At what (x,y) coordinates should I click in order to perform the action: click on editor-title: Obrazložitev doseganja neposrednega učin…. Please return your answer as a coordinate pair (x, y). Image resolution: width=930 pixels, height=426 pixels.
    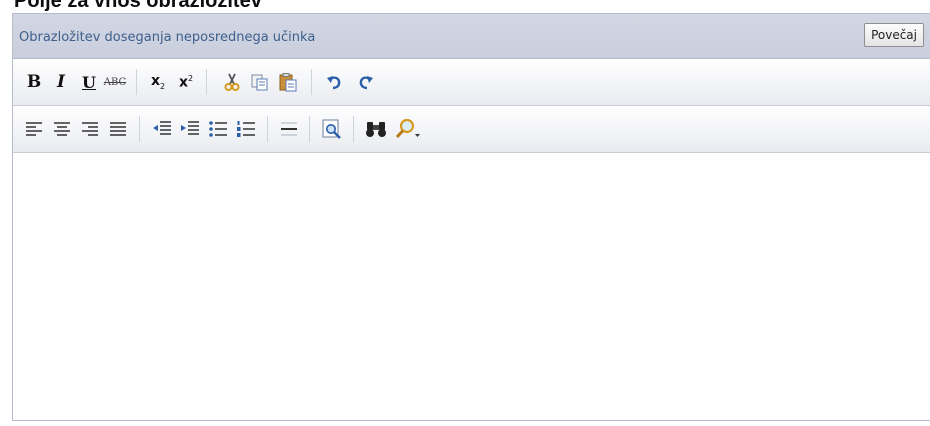
    Looking at the image, I should click on (167, 37).